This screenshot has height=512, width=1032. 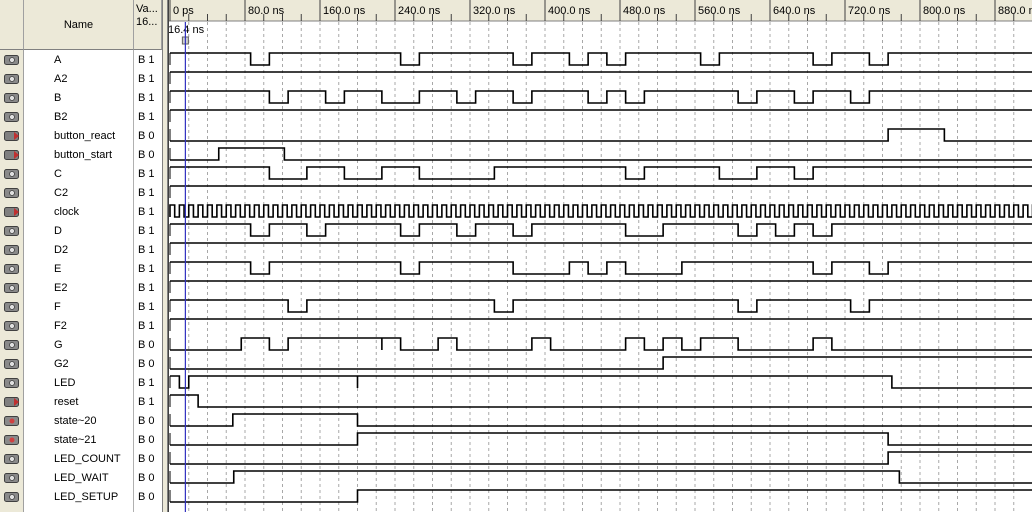 What do you see at coordinates (83, 155) in the screenshot?
I see `signal-name: button_start` at bounding box center [83, 155].